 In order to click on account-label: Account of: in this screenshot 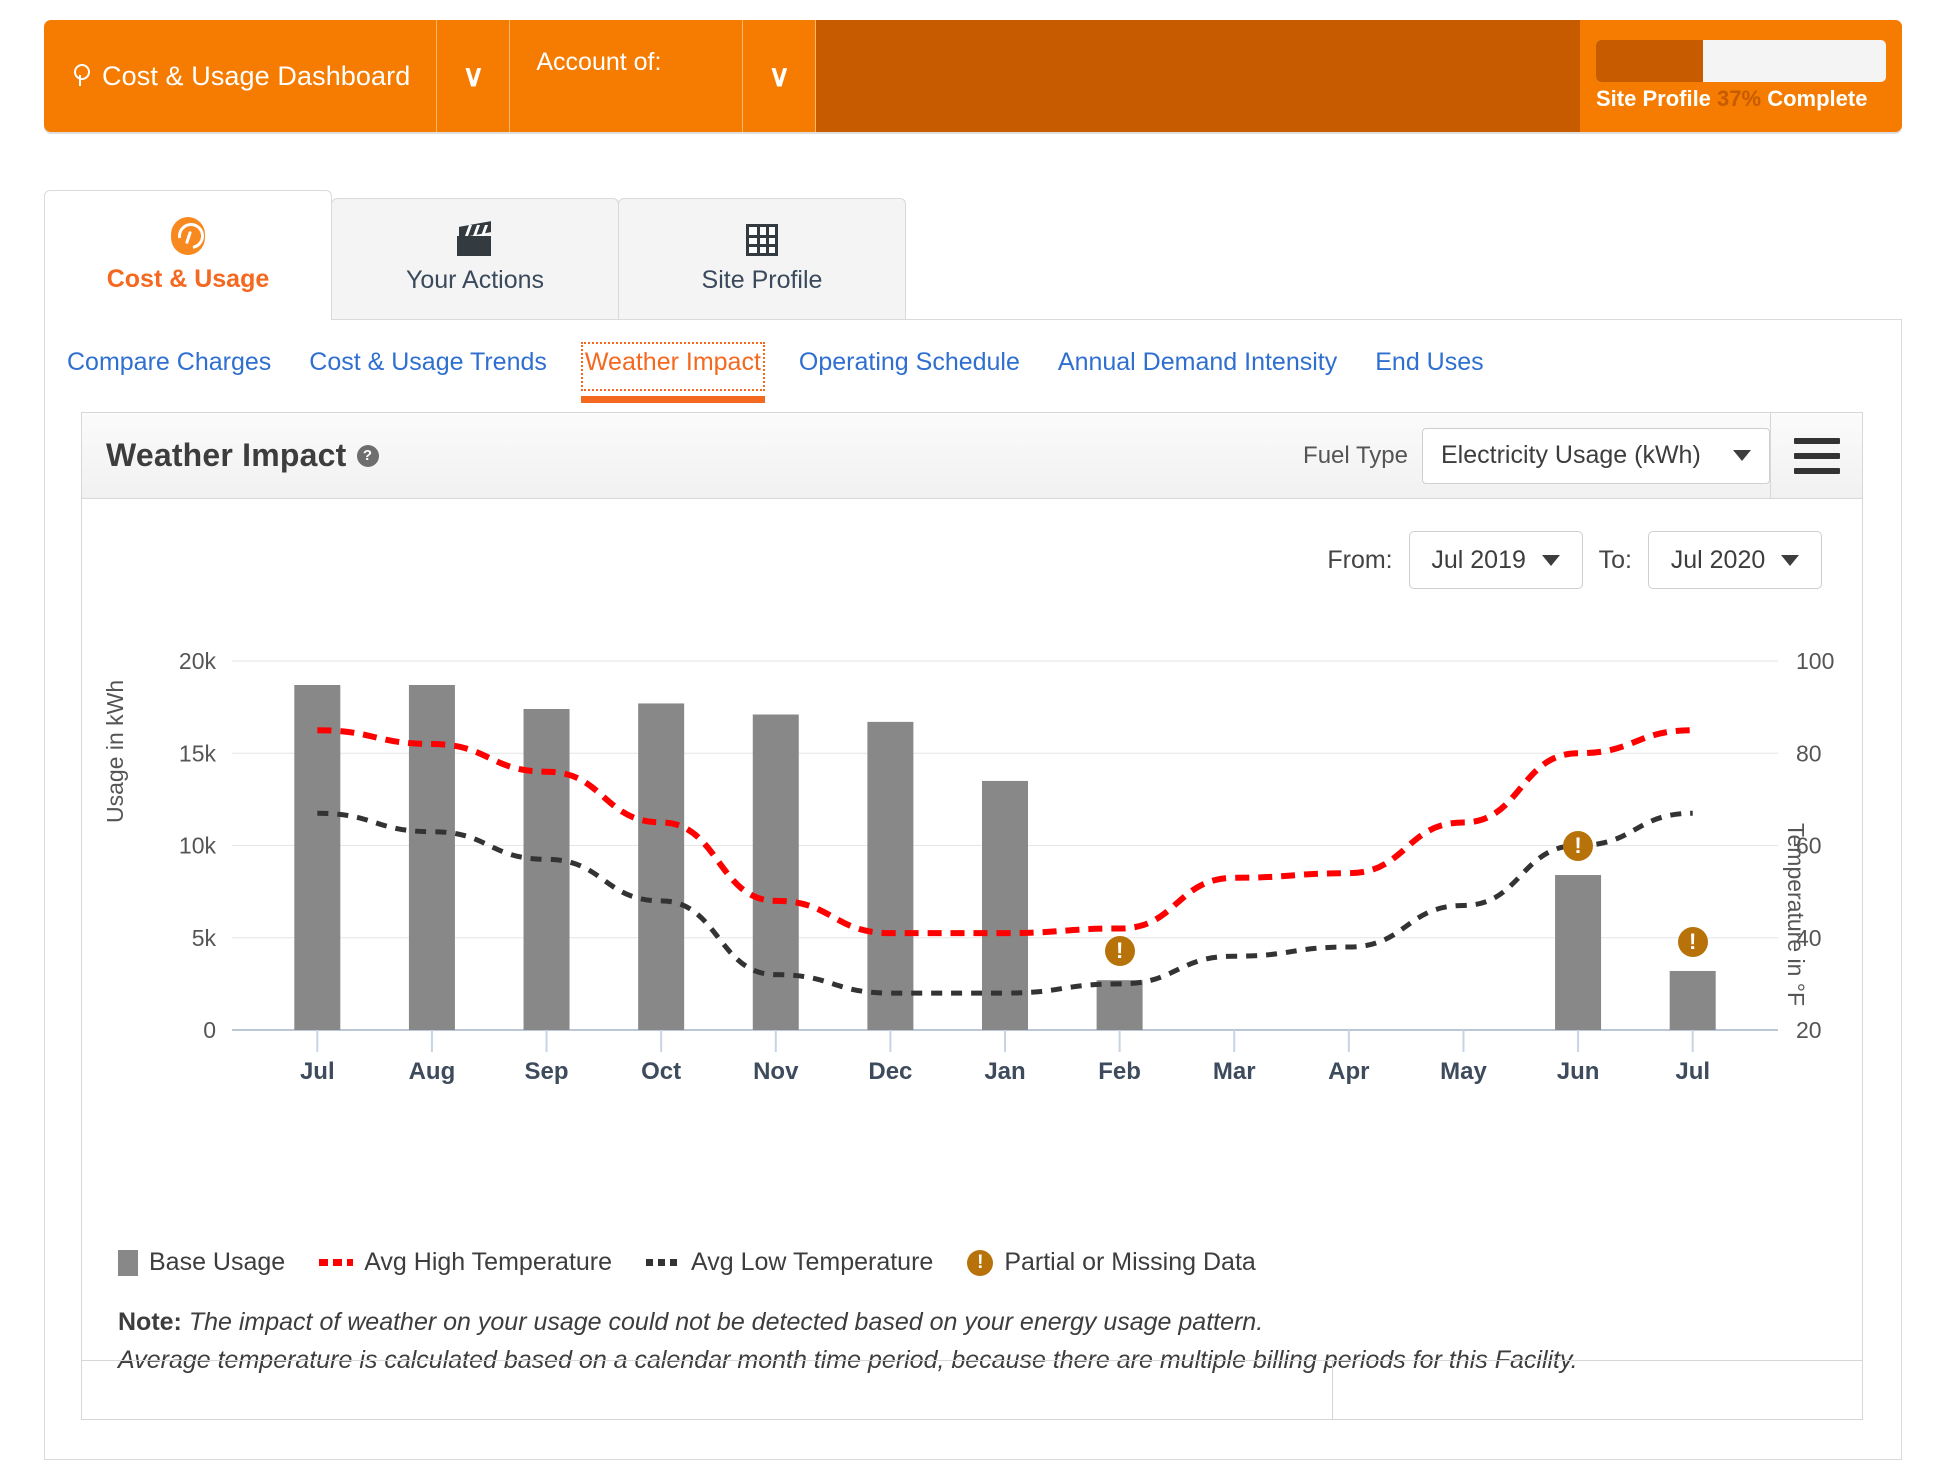, I will do `click(599, 62)`.